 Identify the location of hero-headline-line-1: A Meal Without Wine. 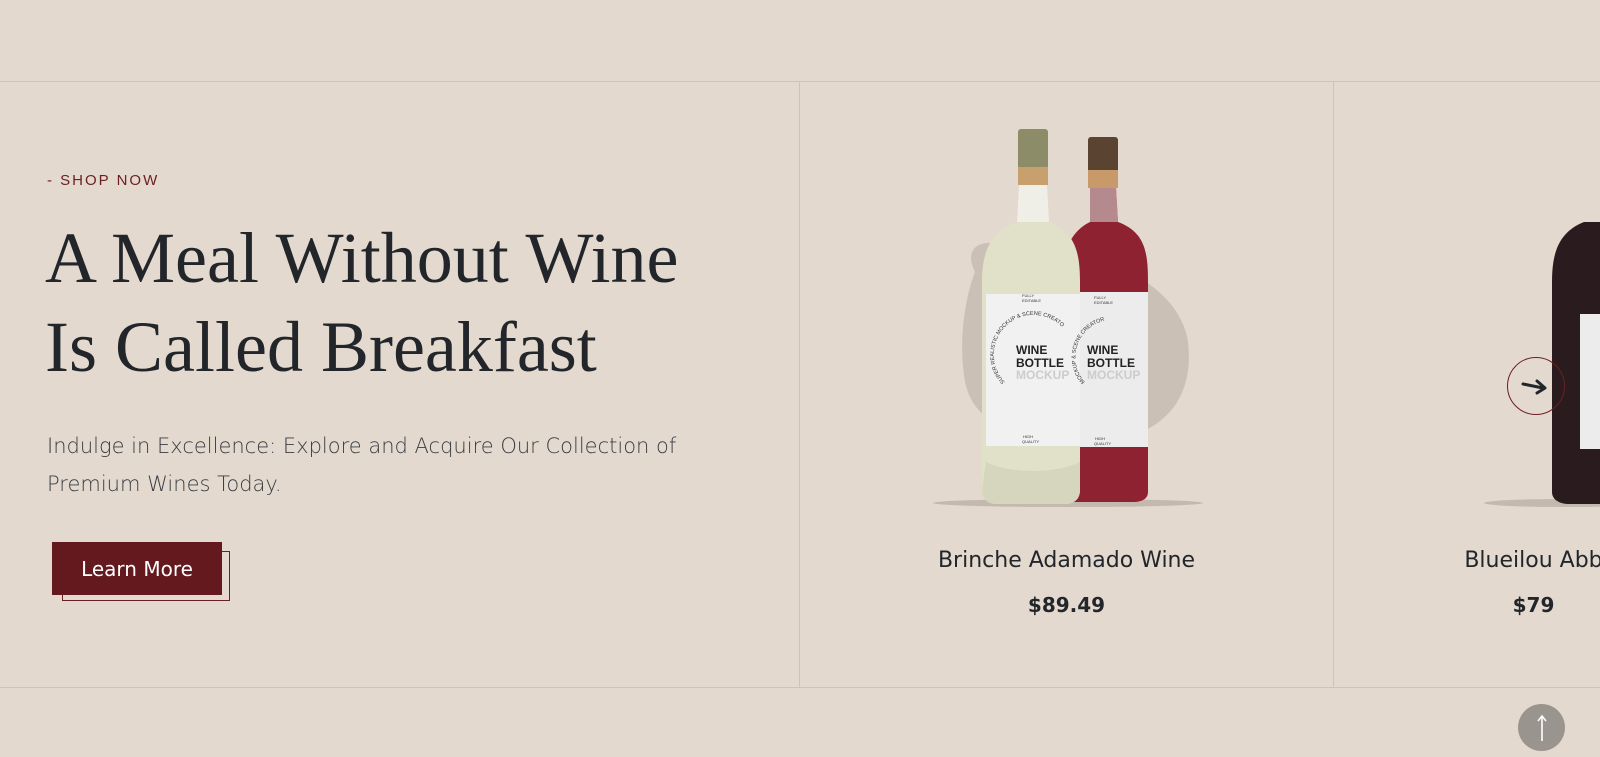
(362, 258).